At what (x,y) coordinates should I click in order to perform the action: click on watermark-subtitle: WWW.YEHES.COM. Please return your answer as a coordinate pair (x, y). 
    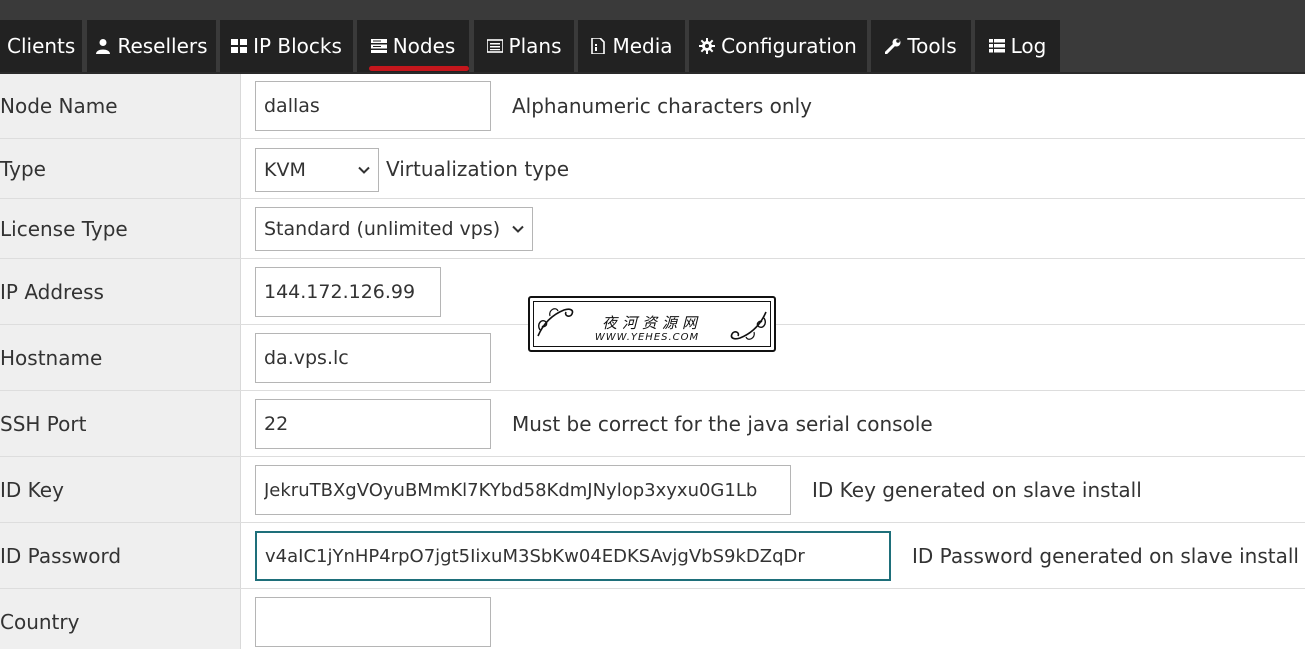
    Looking at the image, I should click on (647, 337).